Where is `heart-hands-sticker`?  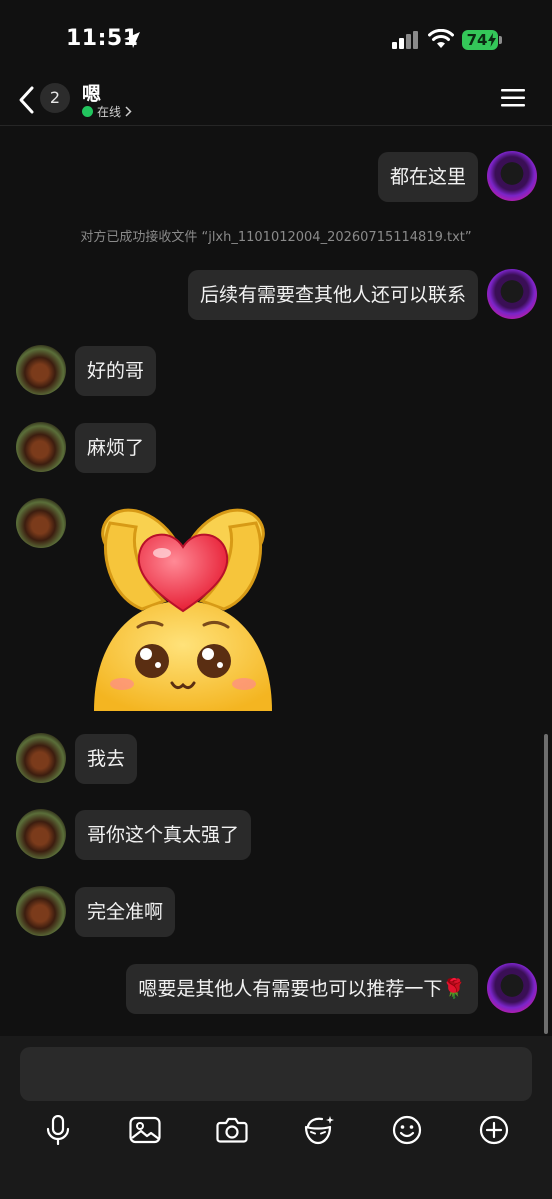
heart-hands-sticker is located at coordinates (183, 606).